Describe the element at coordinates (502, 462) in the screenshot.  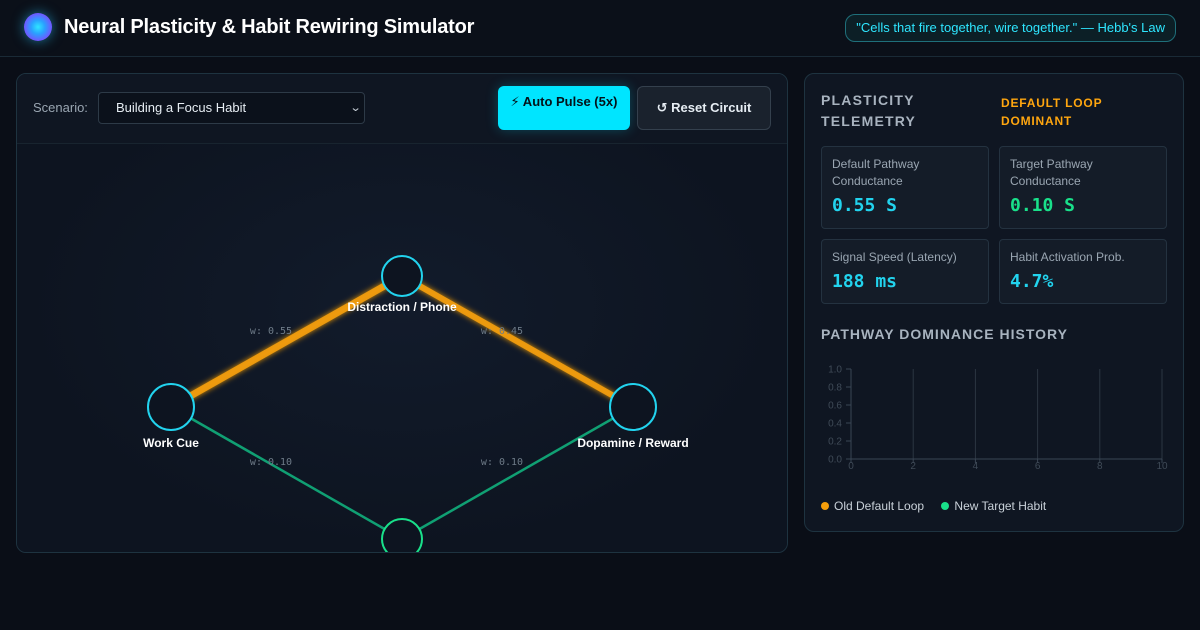
I see `weight-label-target-reward: w: 0.10` at that location.